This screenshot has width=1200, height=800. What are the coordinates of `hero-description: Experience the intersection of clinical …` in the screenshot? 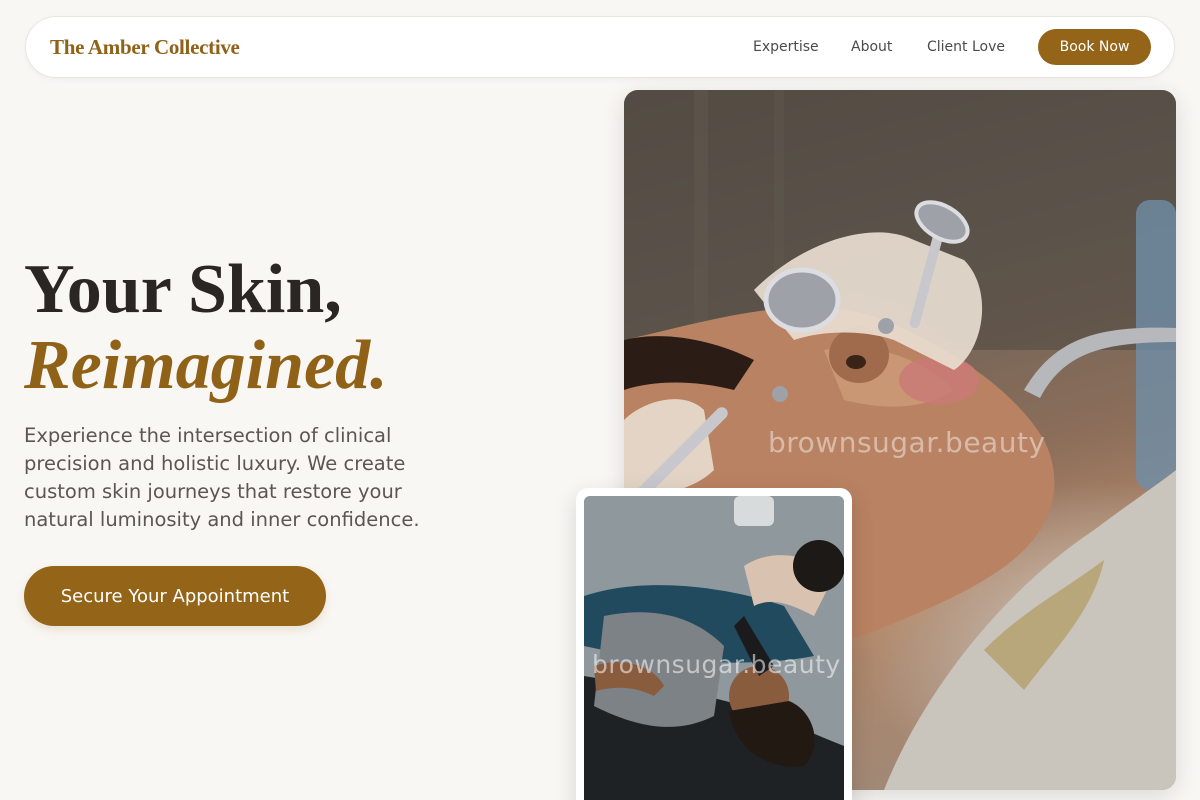 It's located at (222, 477).